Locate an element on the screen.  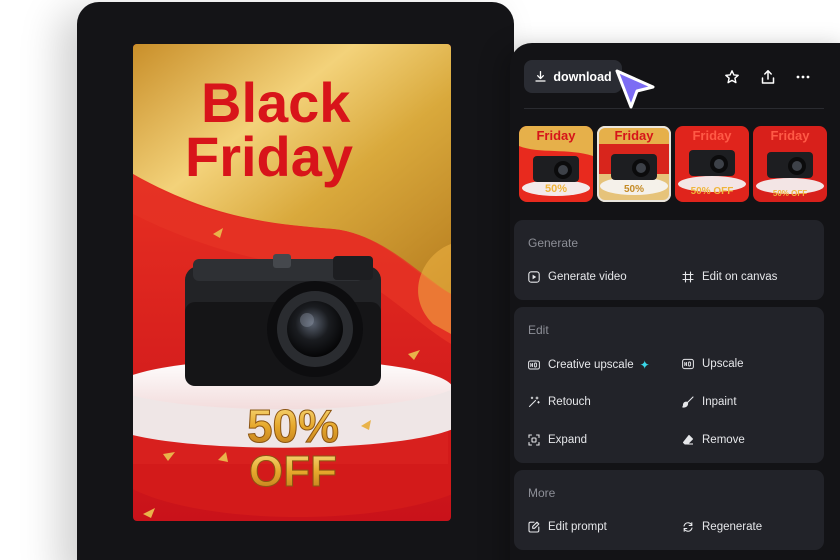
retouch-label: Retouch is located at coordinates (569, 402).